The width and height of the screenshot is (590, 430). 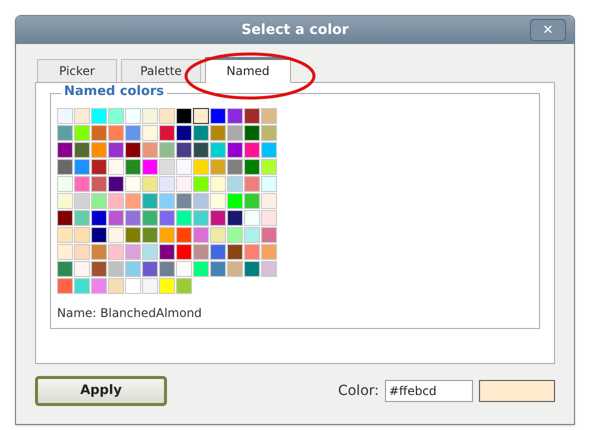 I want to click on apply-button: Apply, so click(x=101, y=391).